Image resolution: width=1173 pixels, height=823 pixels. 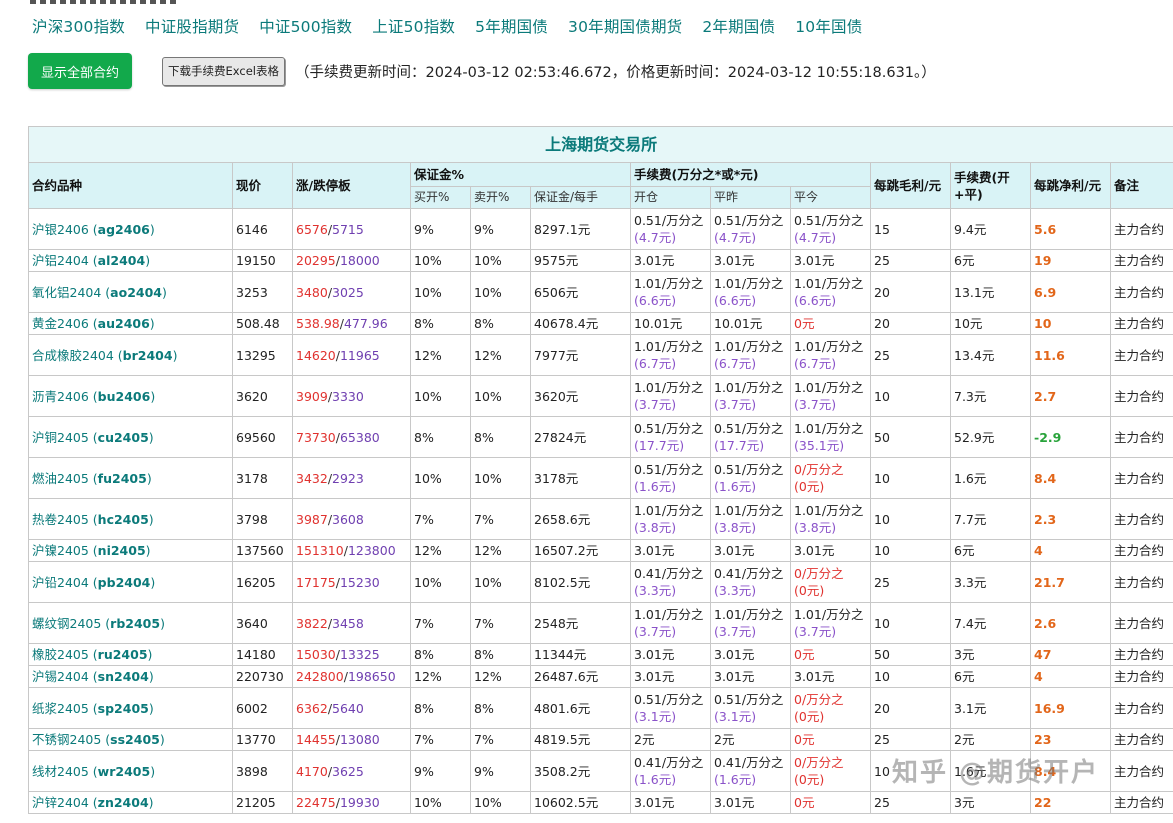 I want to click on contract-code: bu2406, so click(x=124, y=396).